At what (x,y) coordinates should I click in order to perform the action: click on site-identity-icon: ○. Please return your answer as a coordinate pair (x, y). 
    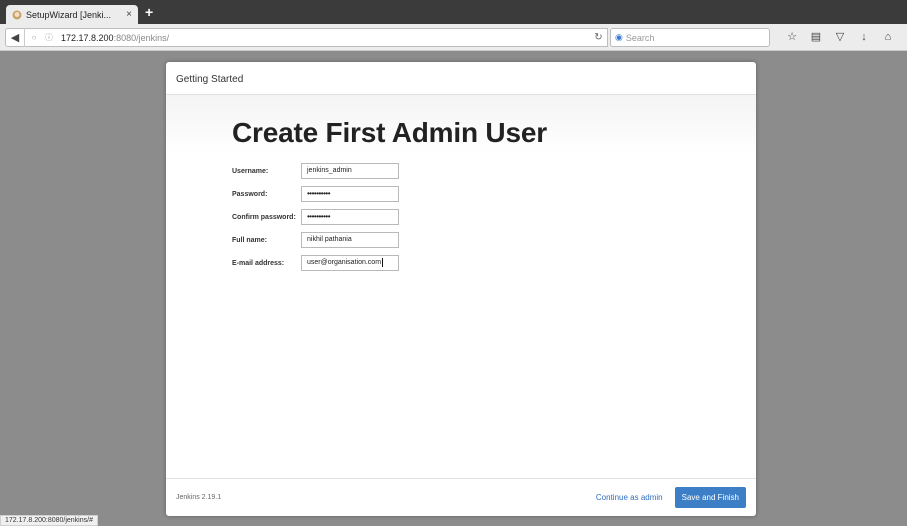
    Looking at the image, I should click on (34, 37).